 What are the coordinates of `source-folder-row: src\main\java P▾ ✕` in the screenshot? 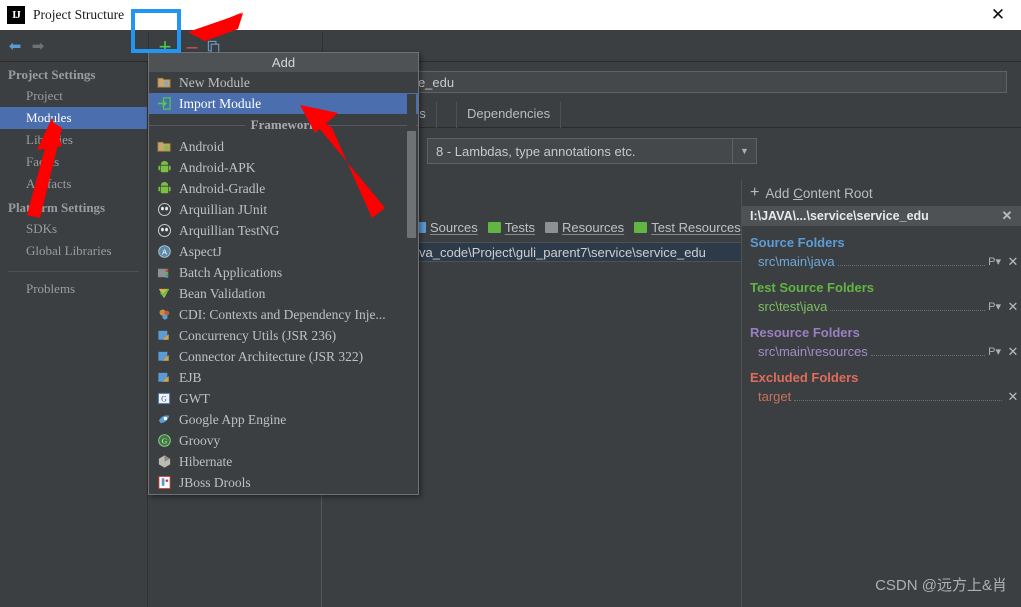 It's located at (881, 261).